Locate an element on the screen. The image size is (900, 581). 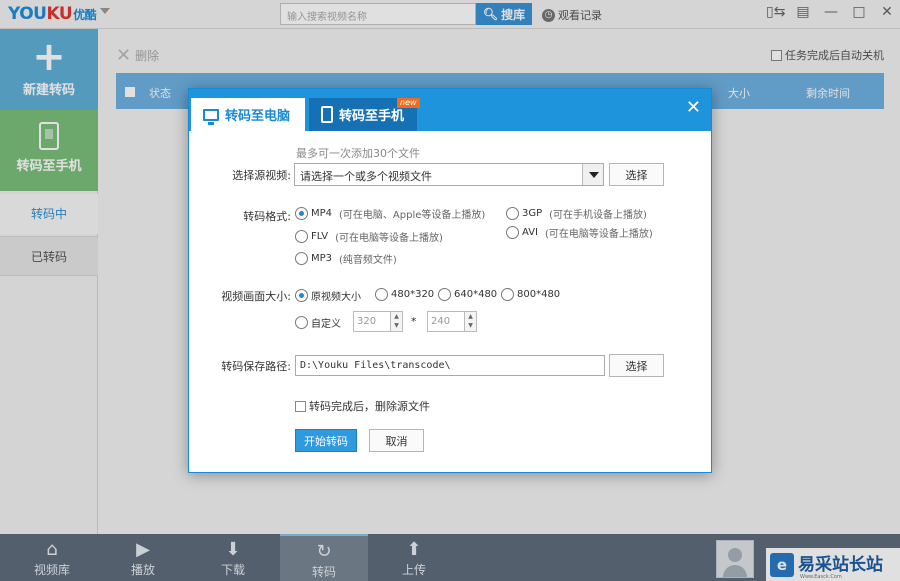
size-radio-640x480: 640*480 is located at coordinates (467, 294).